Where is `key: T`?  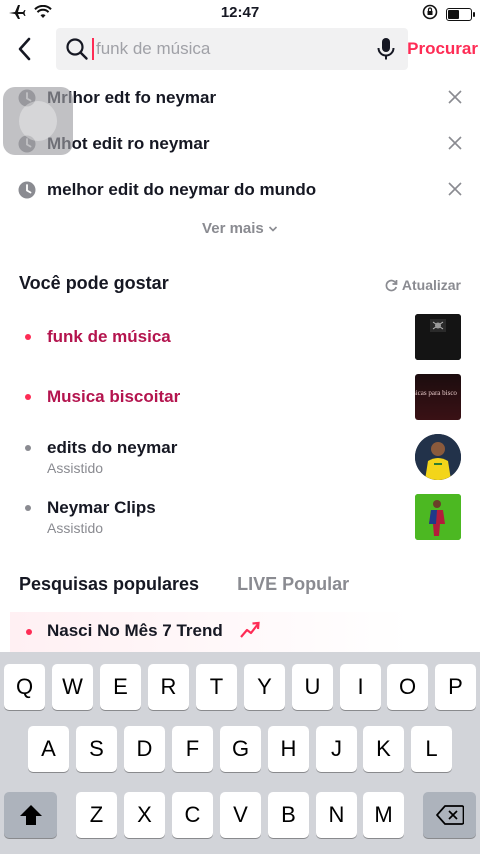
key: T is located at coordinates (216, 687).